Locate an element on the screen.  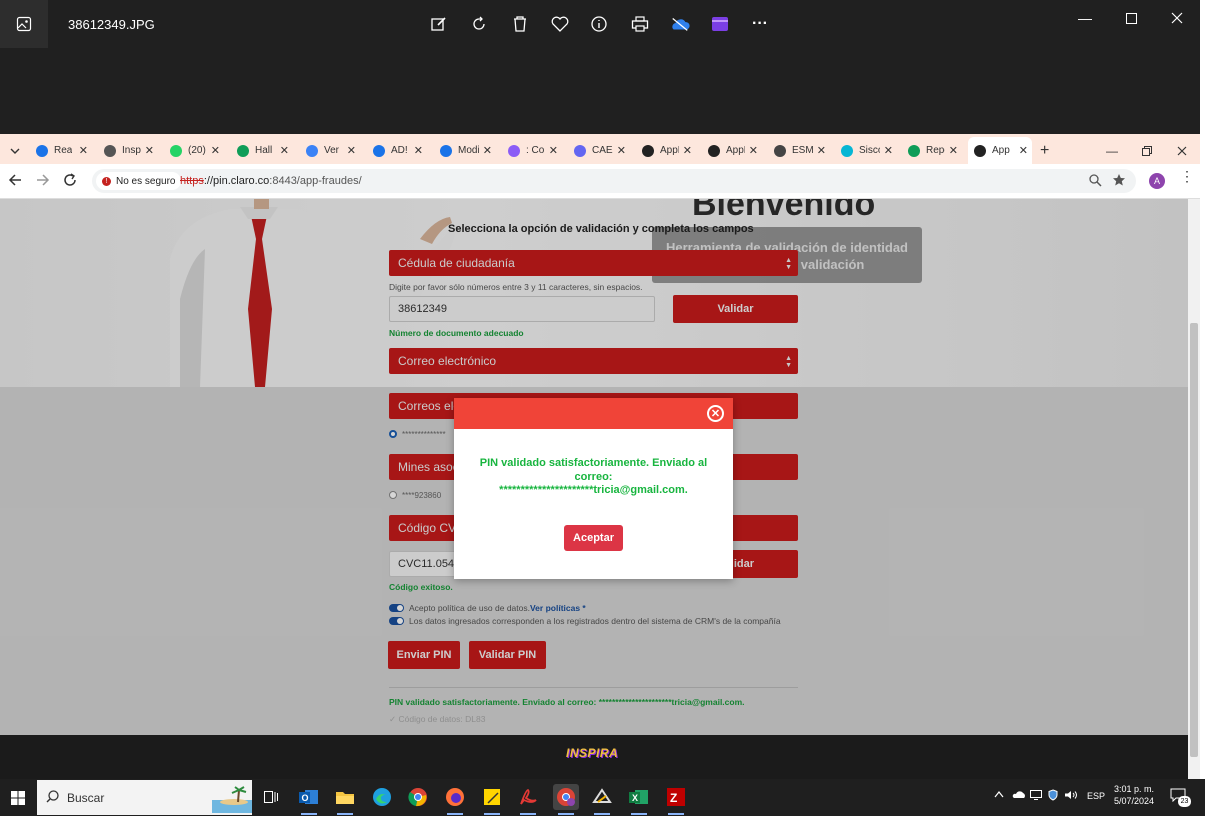
forward-icon is located at coordinates (43, 182).